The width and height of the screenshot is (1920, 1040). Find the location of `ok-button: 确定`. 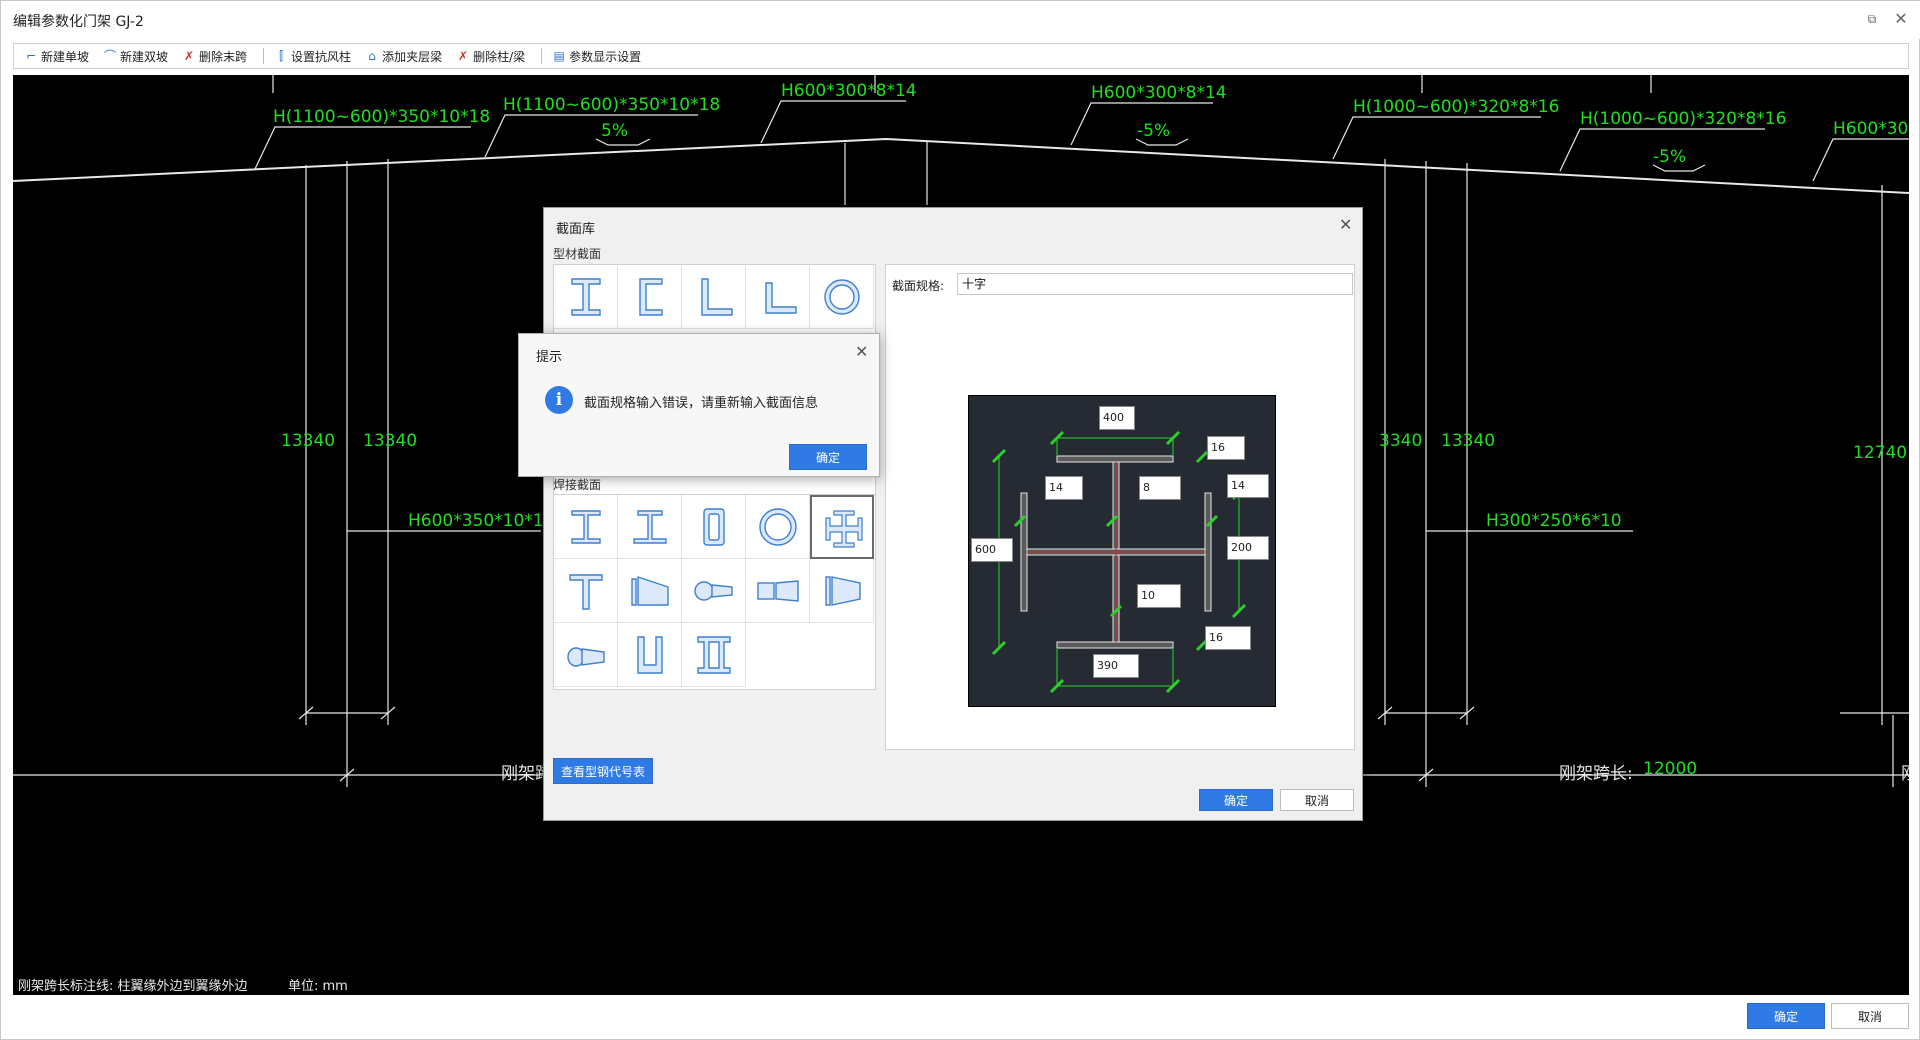

ok-button: 确定 is located at coordinates (1786, 1016).